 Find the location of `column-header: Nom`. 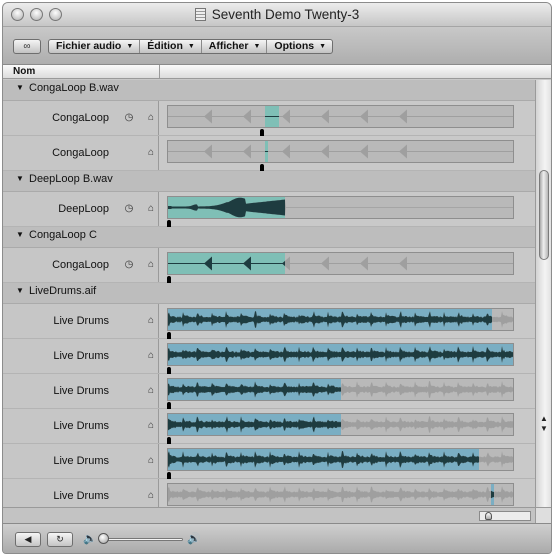

column-header: Nom is located at coordinates (277, 72).